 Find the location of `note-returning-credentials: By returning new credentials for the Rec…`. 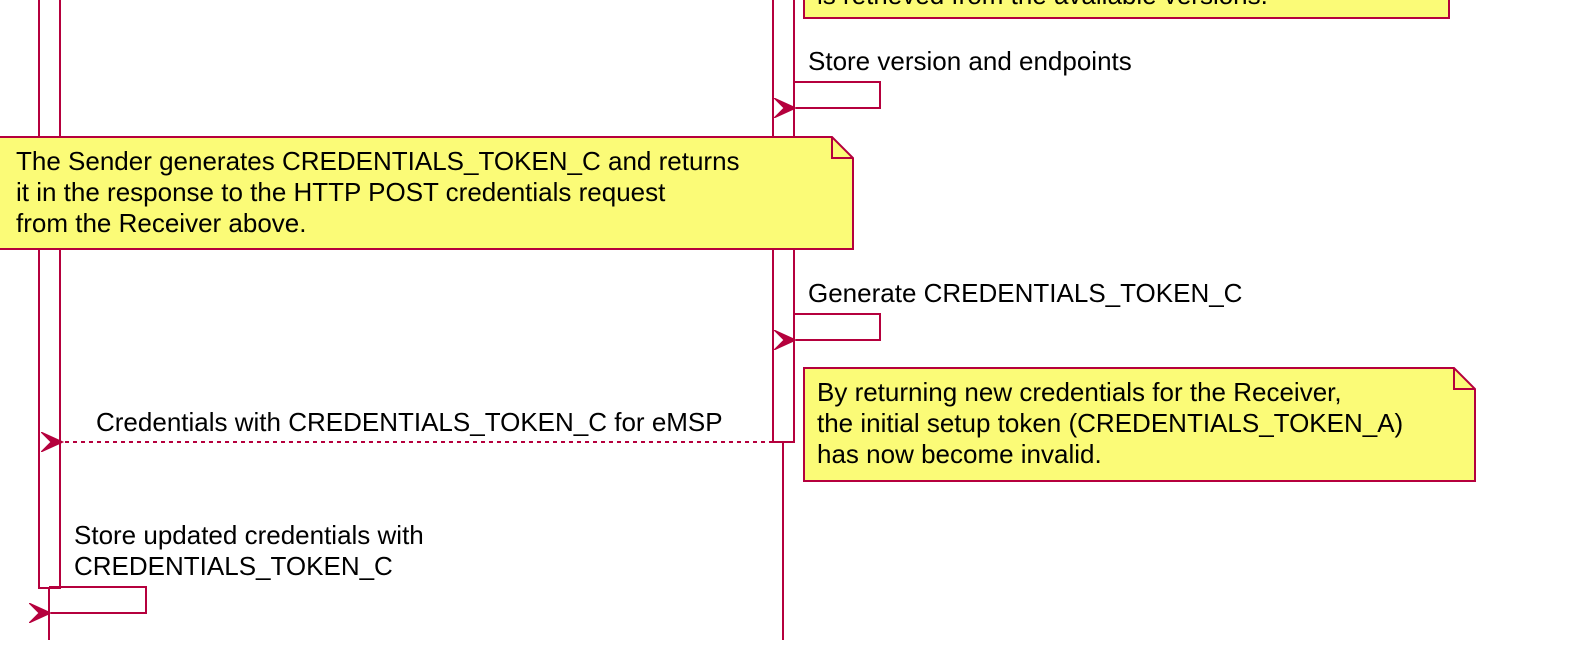

note-returning-credentials: By returning new credentials for the Rec… is located at coordinates (1110, 423).